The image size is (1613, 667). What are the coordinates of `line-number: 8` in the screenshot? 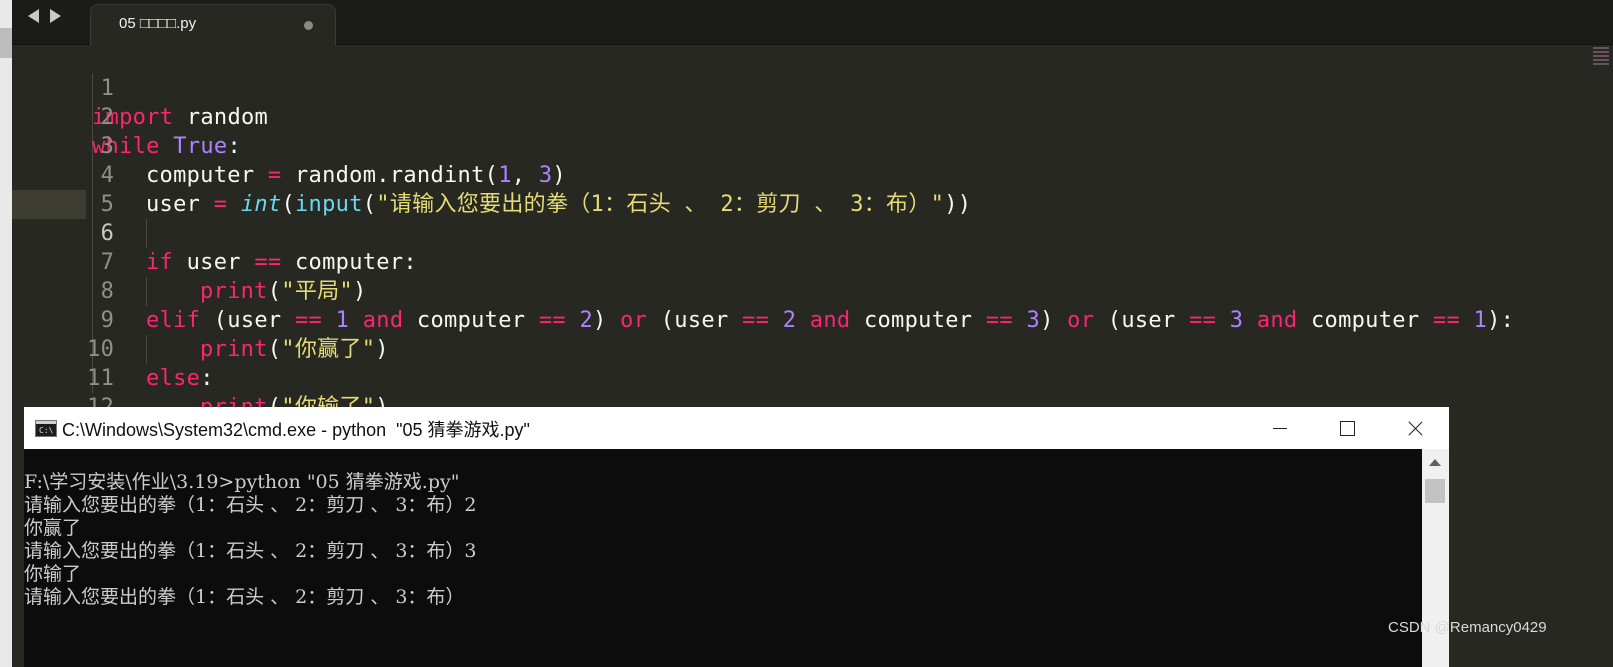 It's located at (107, 291).